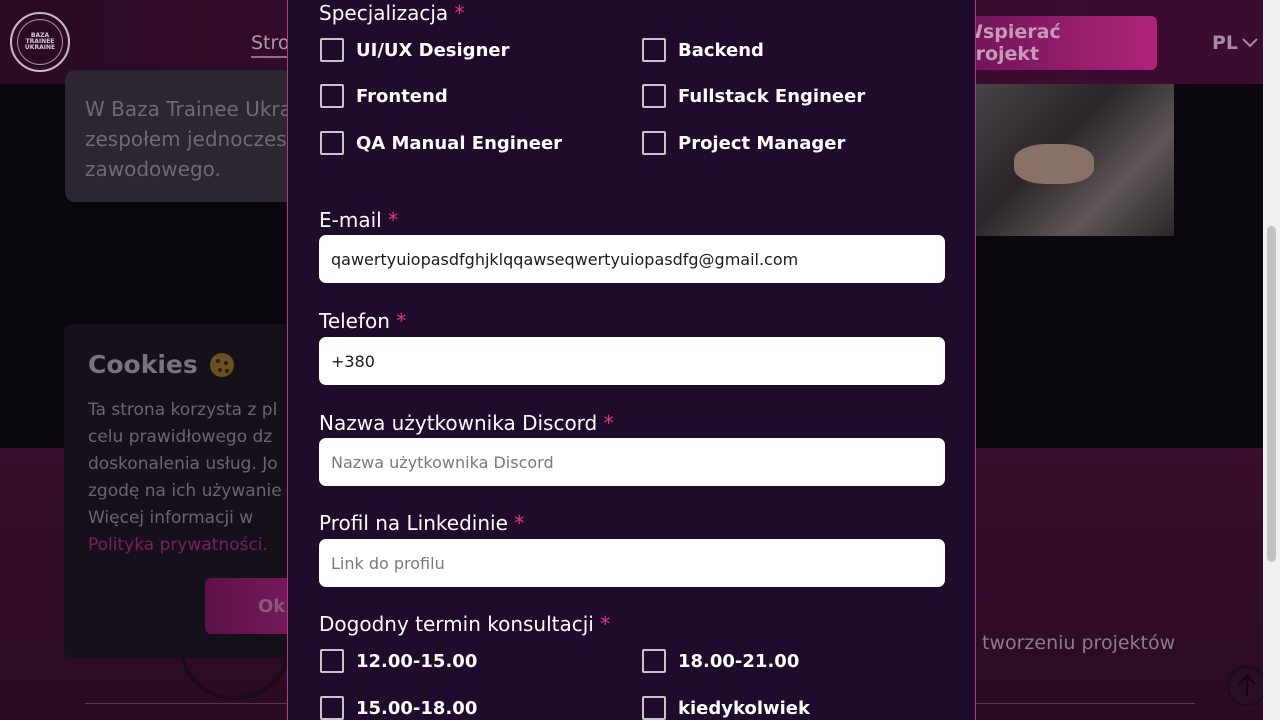 The height and width of the screenshot is (720, 1280). Describe the element at coordinates (772, 96) in the screenshot. I see `checkbox-label: Fullstack Engineer` at that location.